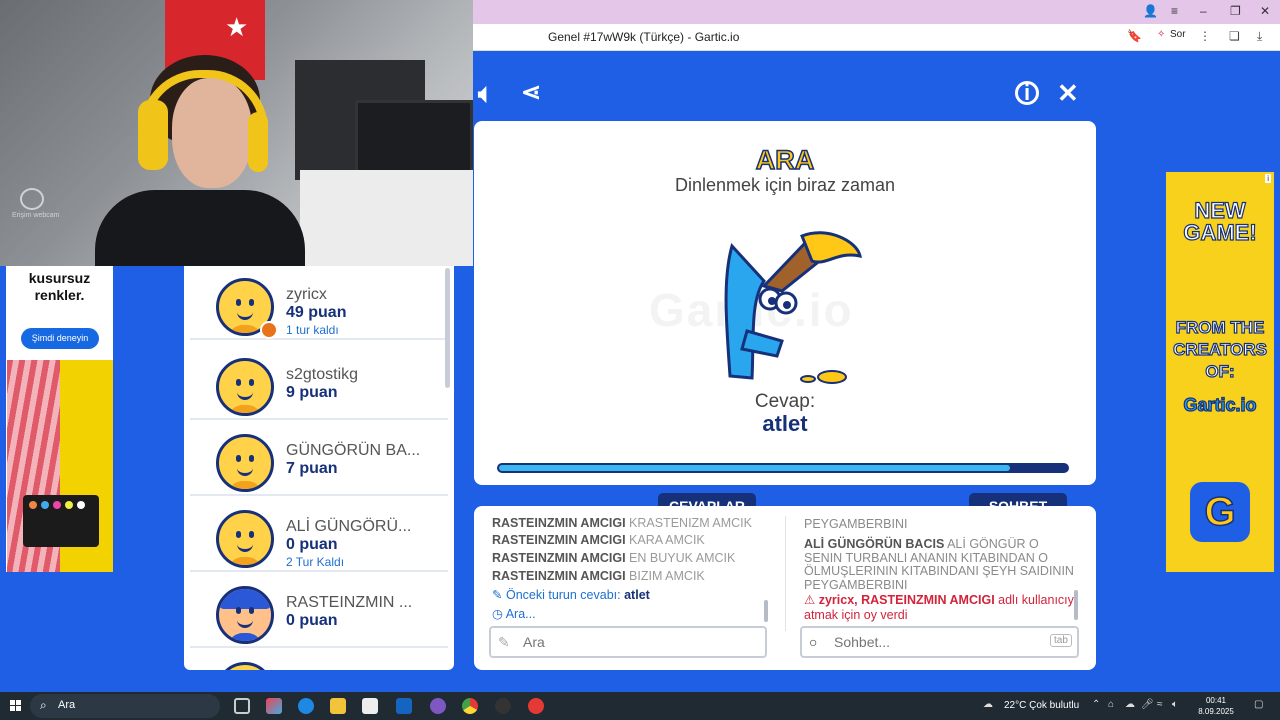 This screenshot has width=1280, height=720. What do you see at coordinates (1174, 11) in the screenshot?
I see `menu-icon: ≡` at bounding box center [1174, 11].